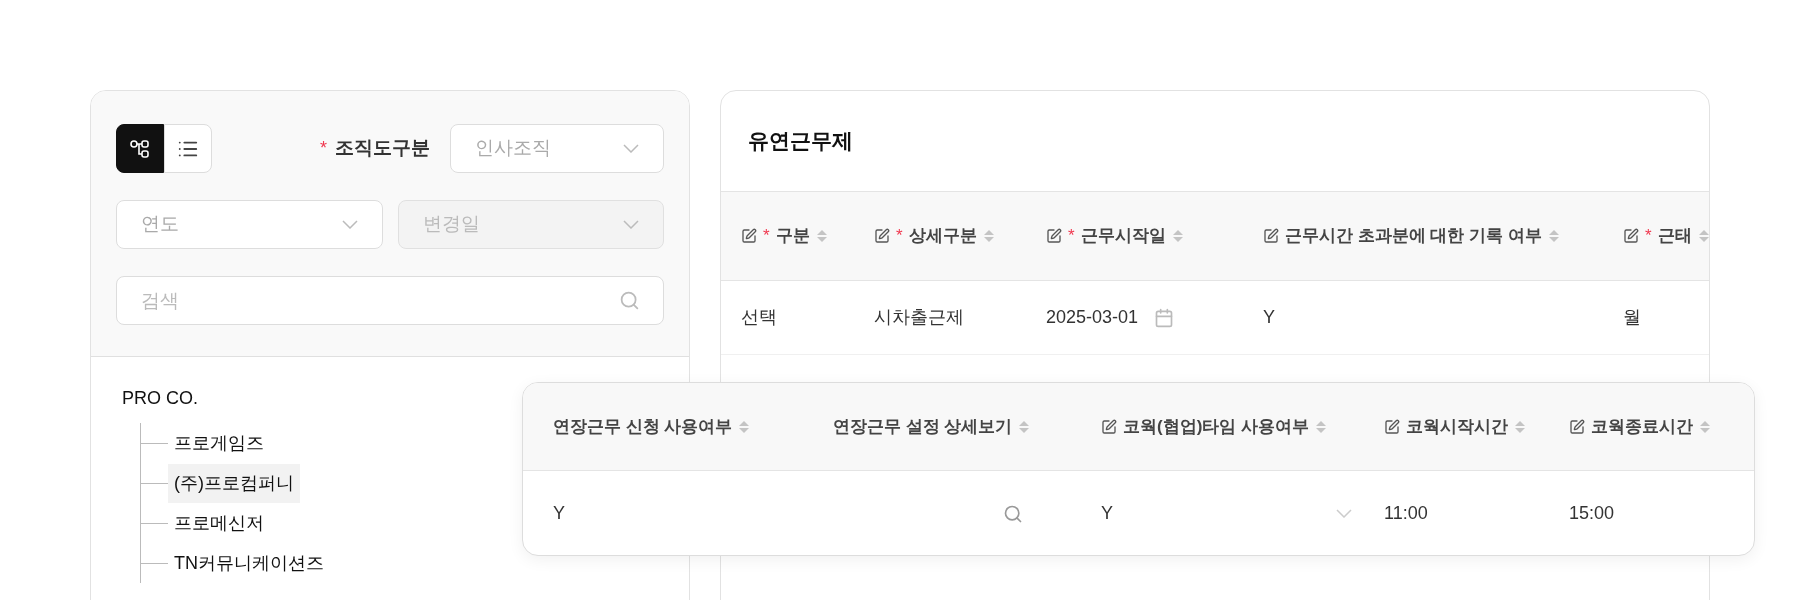 The height and width of the screenshot is (600, 1800). I want to click on column-header: 연장근무 신청 사용여부, so click(643, 426).